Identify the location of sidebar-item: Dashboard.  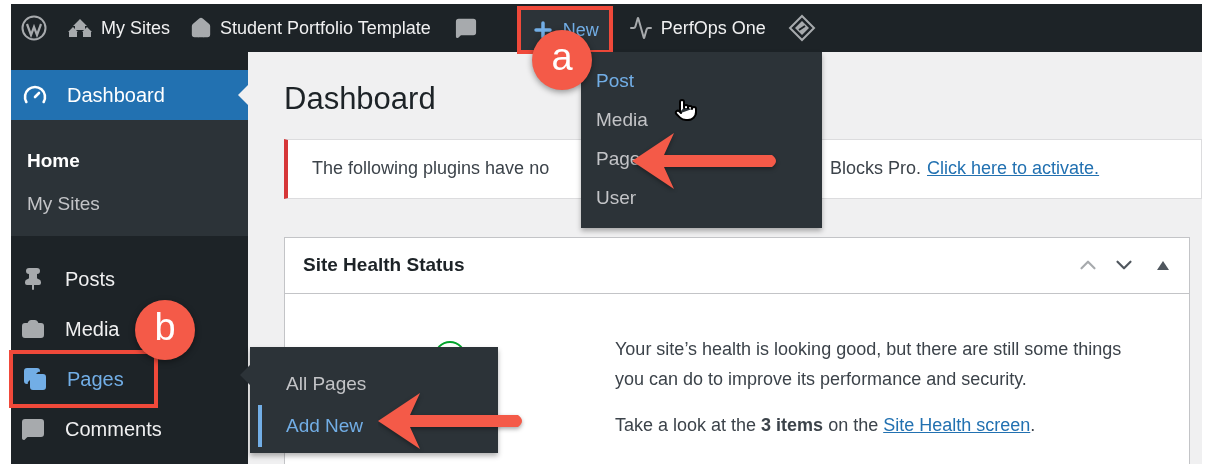
(129, 95).